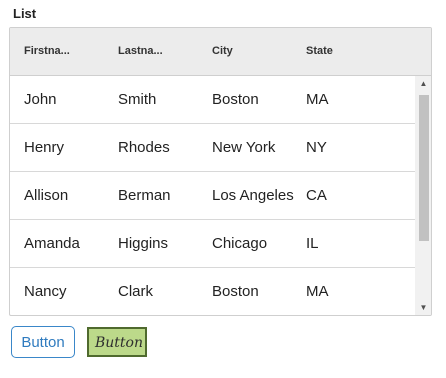  I want to click on cell-city: Los Angeles, so click(253, 195).